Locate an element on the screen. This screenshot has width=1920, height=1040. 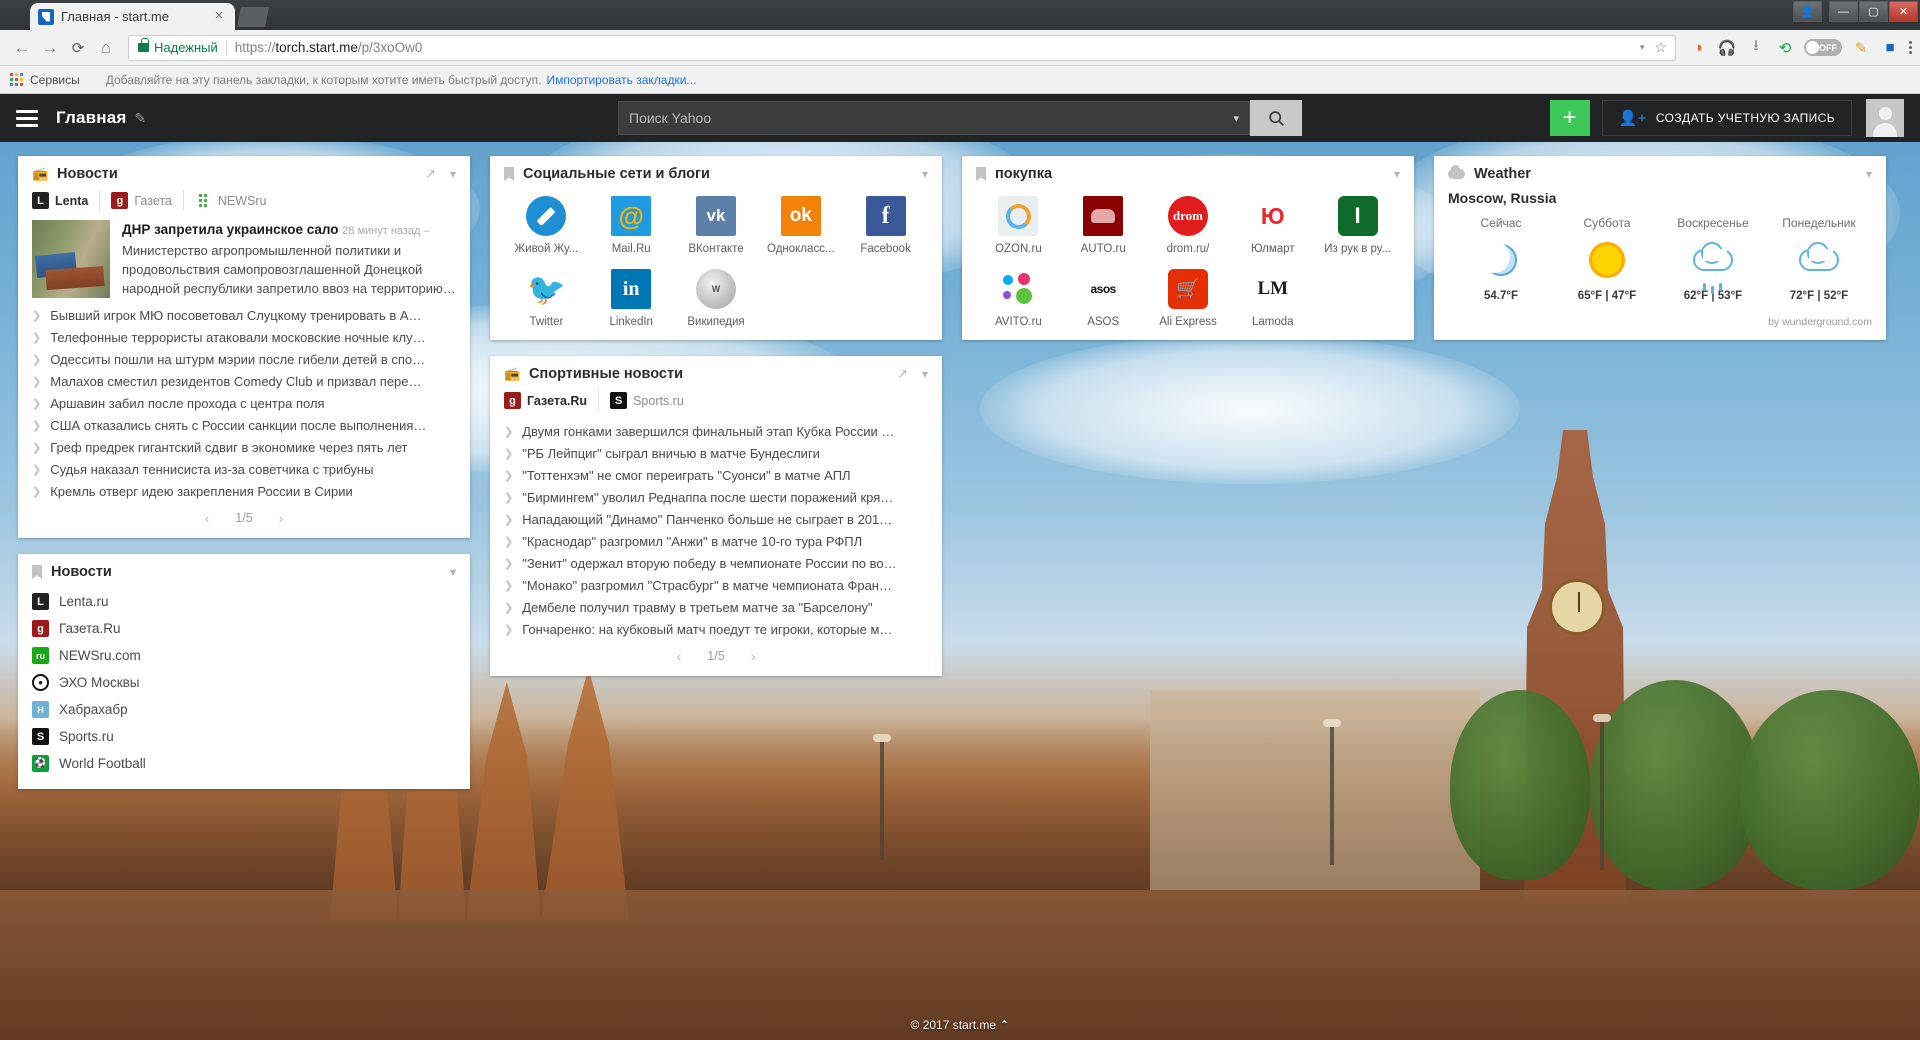
tile-mailru: @ Mail.Ru is located at coordinates (631, 225).